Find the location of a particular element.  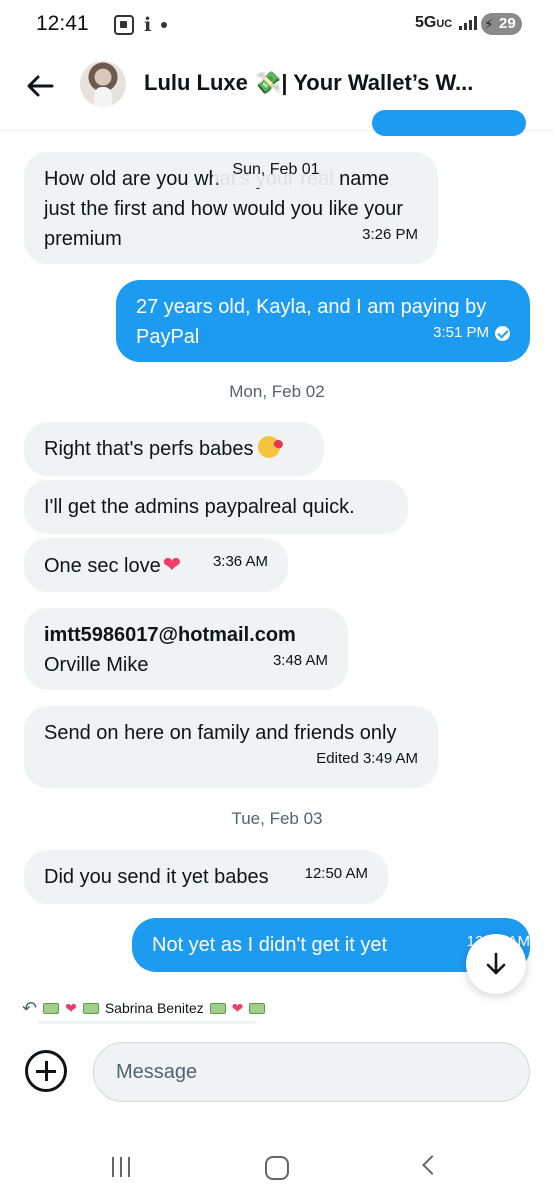

battery-indicator: 29 is located at coordinates (501, 24).